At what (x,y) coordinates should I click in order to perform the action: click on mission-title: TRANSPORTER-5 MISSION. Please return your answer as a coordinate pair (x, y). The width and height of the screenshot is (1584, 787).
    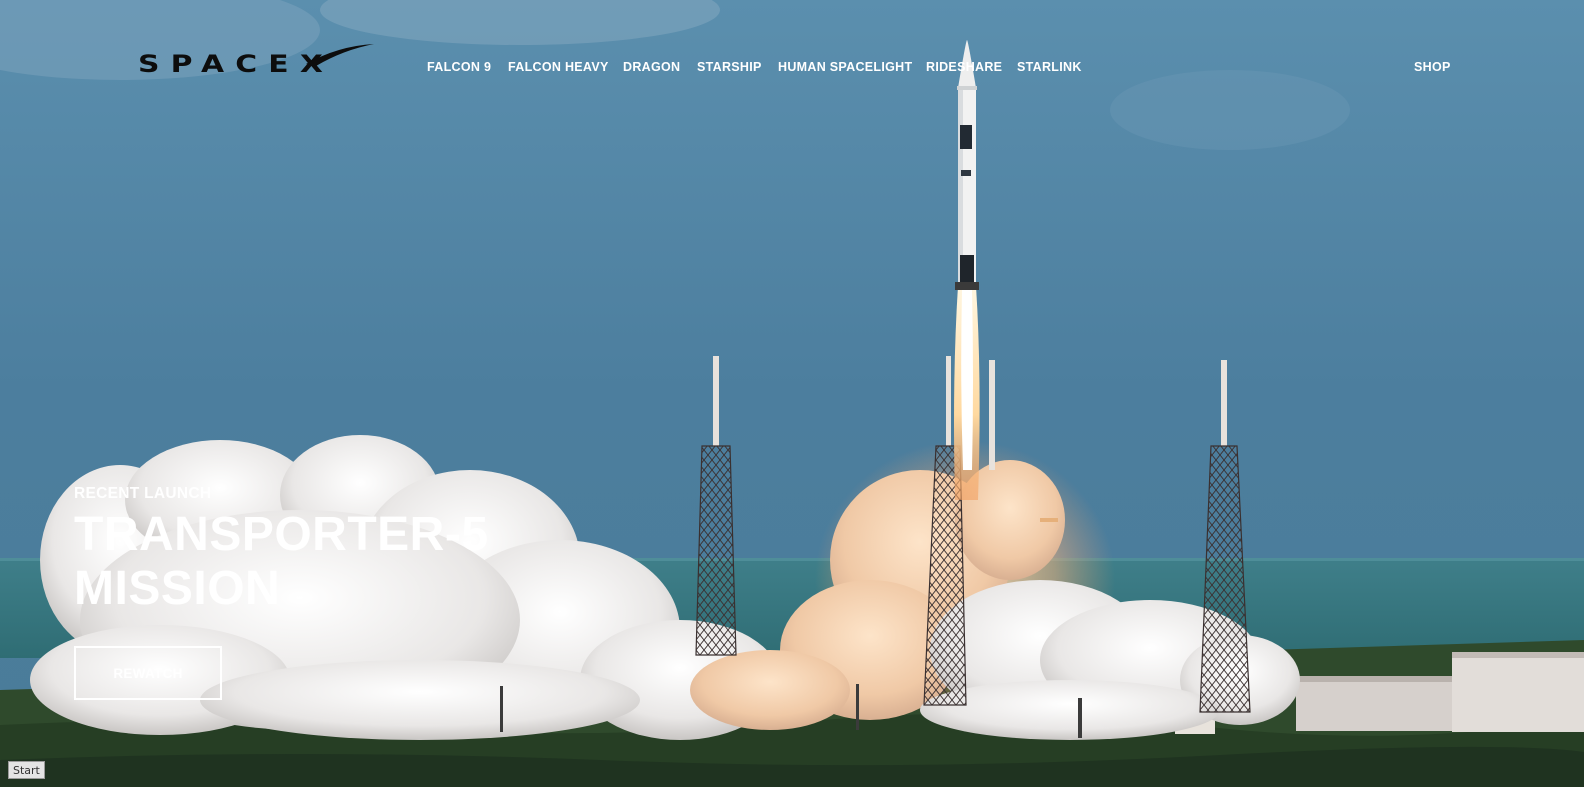
    Looking at the image, I should click on (281, 562).